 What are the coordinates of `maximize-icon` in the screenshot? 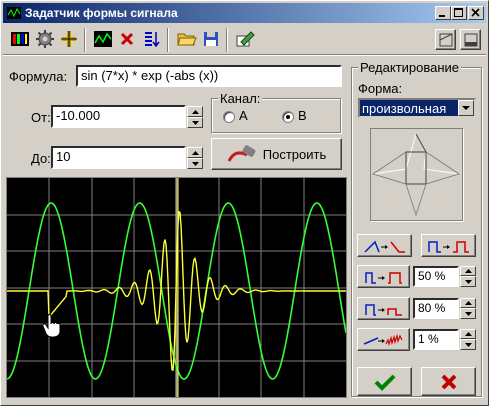 It's located at (458, 12).